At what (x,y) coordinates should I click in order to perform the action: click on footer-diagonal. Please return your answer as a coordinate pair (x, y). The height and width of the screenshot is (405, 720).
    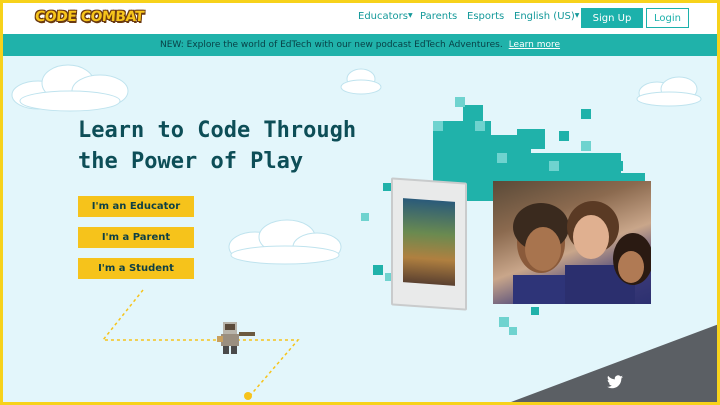
    Looking at the image, I should click on (602, 361).